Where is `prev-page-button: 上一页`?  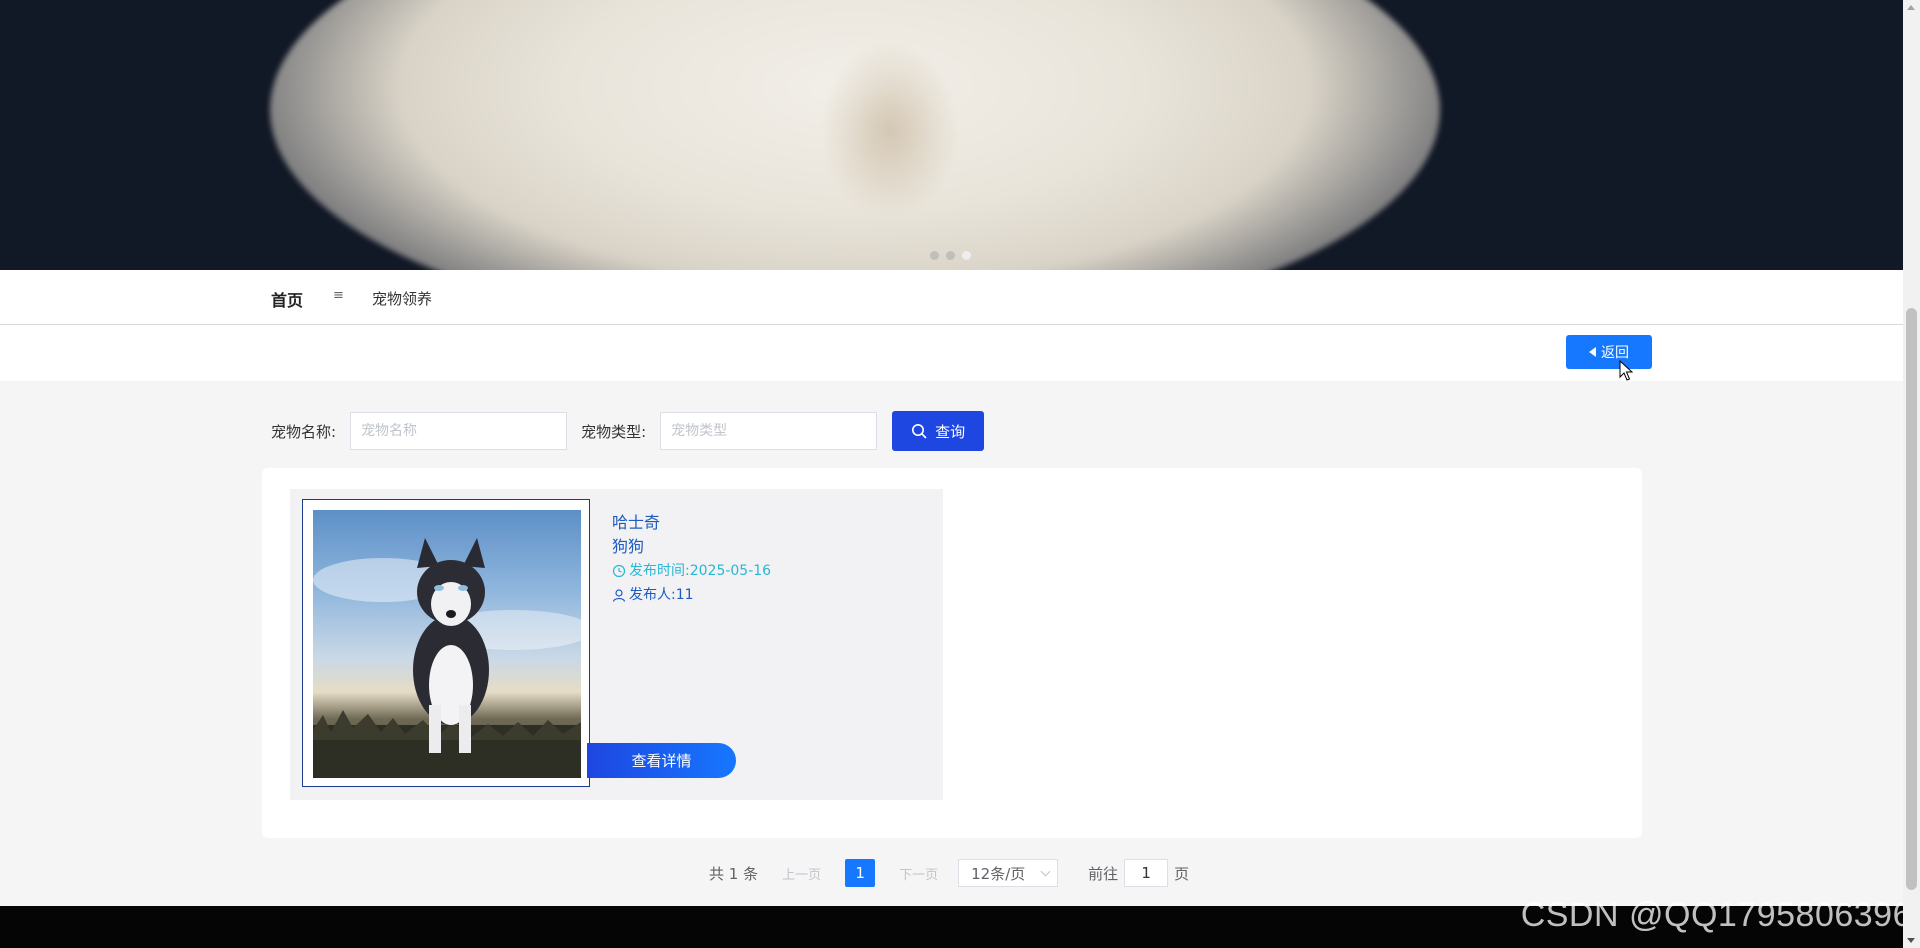 prev-page-button: 上一页 is located at coordinates (801, 873).